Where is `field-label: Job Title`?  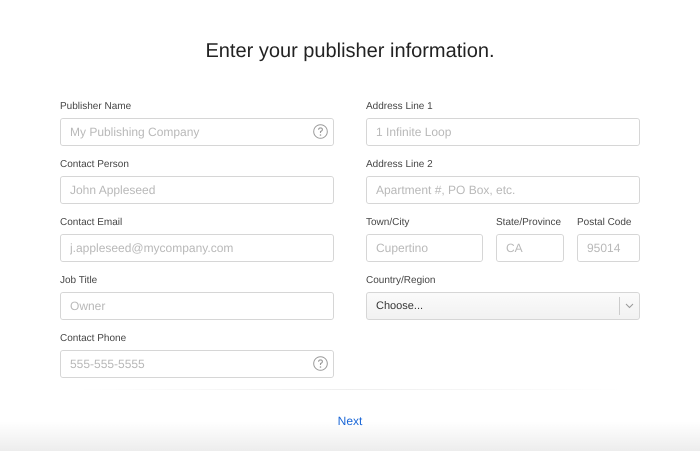 field-label: Job Title is located at coordinates (79, 281).